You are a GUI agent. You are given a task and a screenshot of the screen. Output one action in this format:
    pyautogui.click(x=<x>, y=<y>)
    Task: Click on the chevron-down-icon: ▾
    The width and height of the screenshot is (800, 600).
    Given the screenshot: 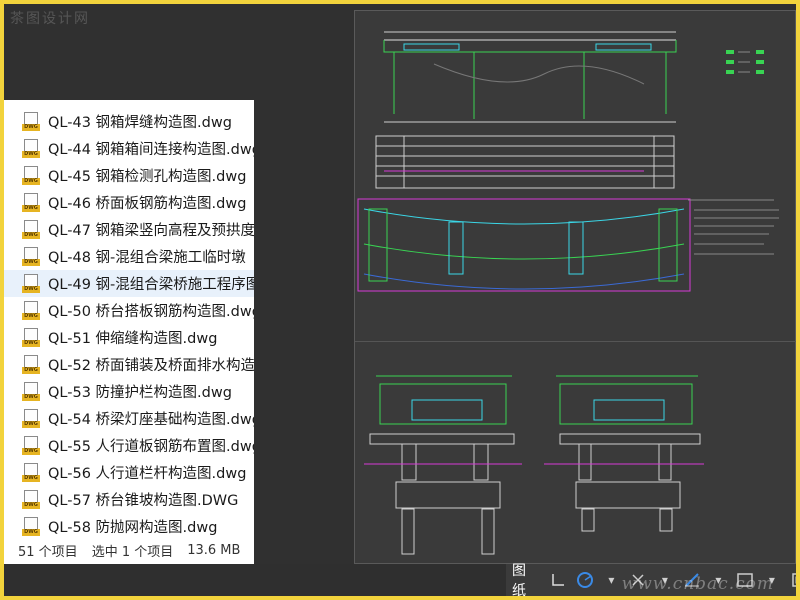 What is the action you would take?
    pyautogui.click(x=611, y=580)
    